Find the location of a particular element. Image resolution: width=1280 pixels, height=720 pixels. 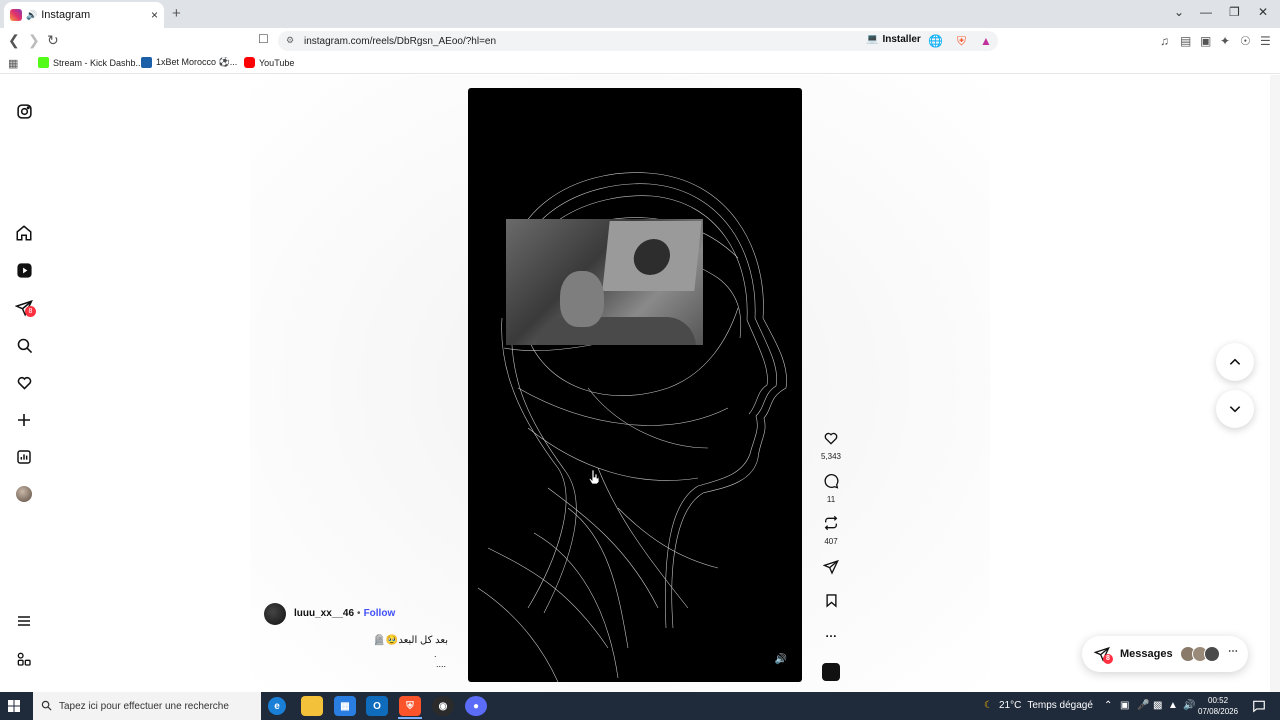

outlook-icon: O is located at coordinates (377, 706).